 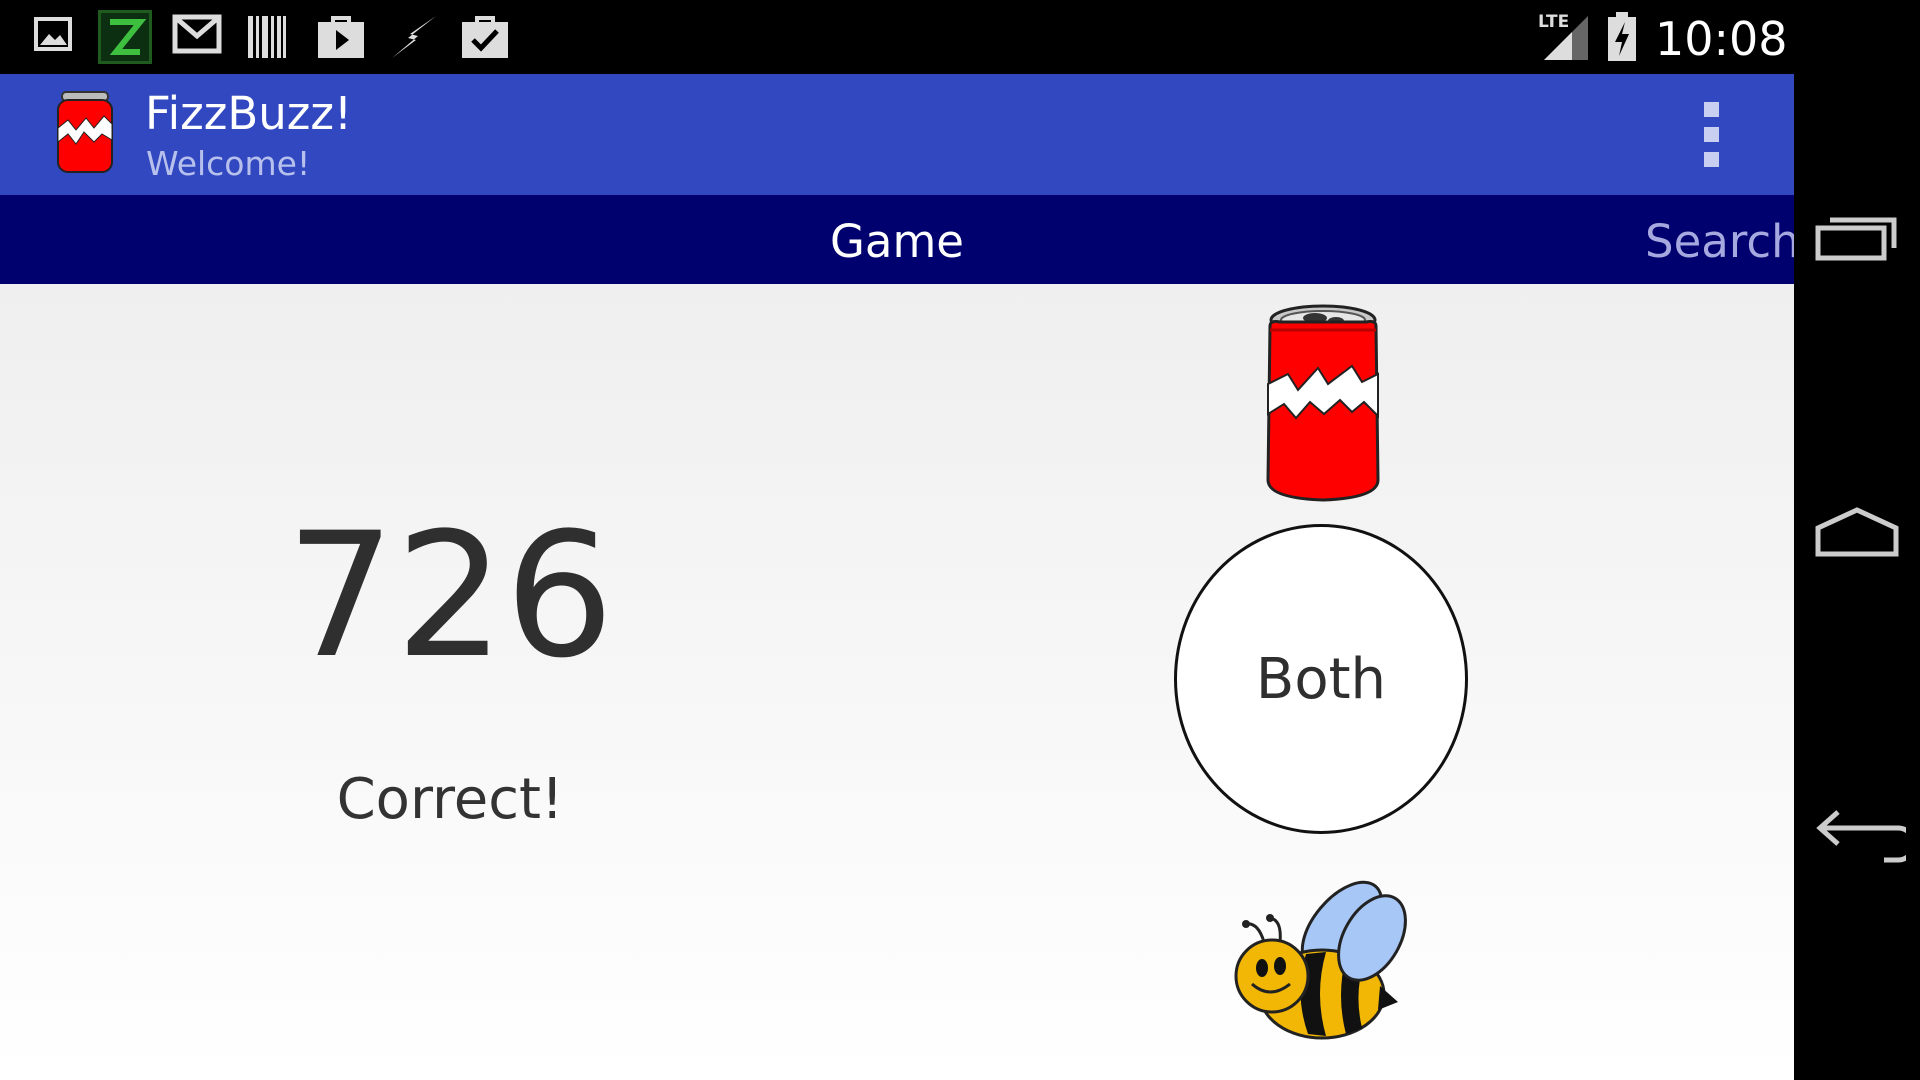 What do you see at coordinates (1622, 36) in the screenshot?
I see `battery-charging-icon` at bounding box center [1622, 36].